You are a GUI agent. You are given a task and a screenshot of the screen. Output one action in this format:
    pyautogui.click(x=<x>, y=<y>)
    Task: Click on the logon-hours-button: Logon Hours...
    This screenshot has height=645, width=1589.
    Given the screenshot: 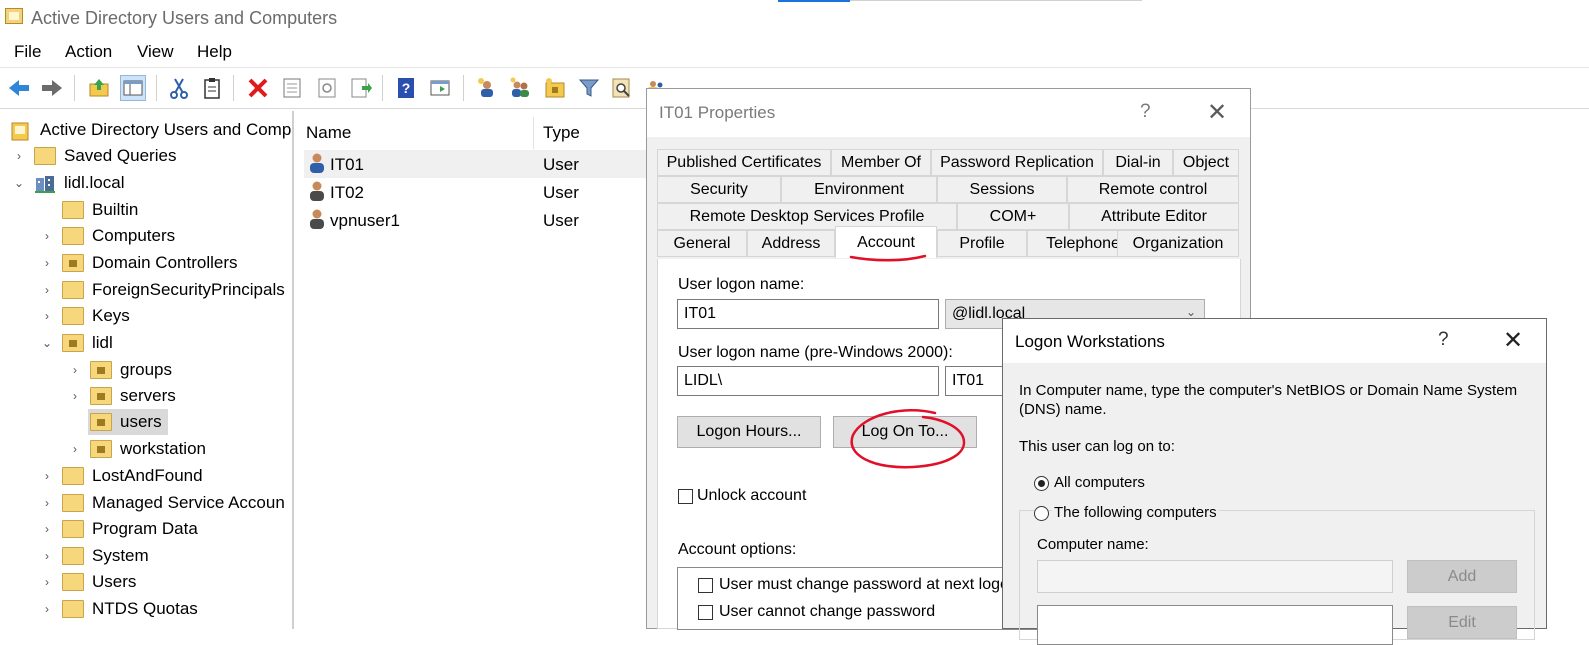 What is the action you would take?
    pyautogui.click(x=749, y=432)
    